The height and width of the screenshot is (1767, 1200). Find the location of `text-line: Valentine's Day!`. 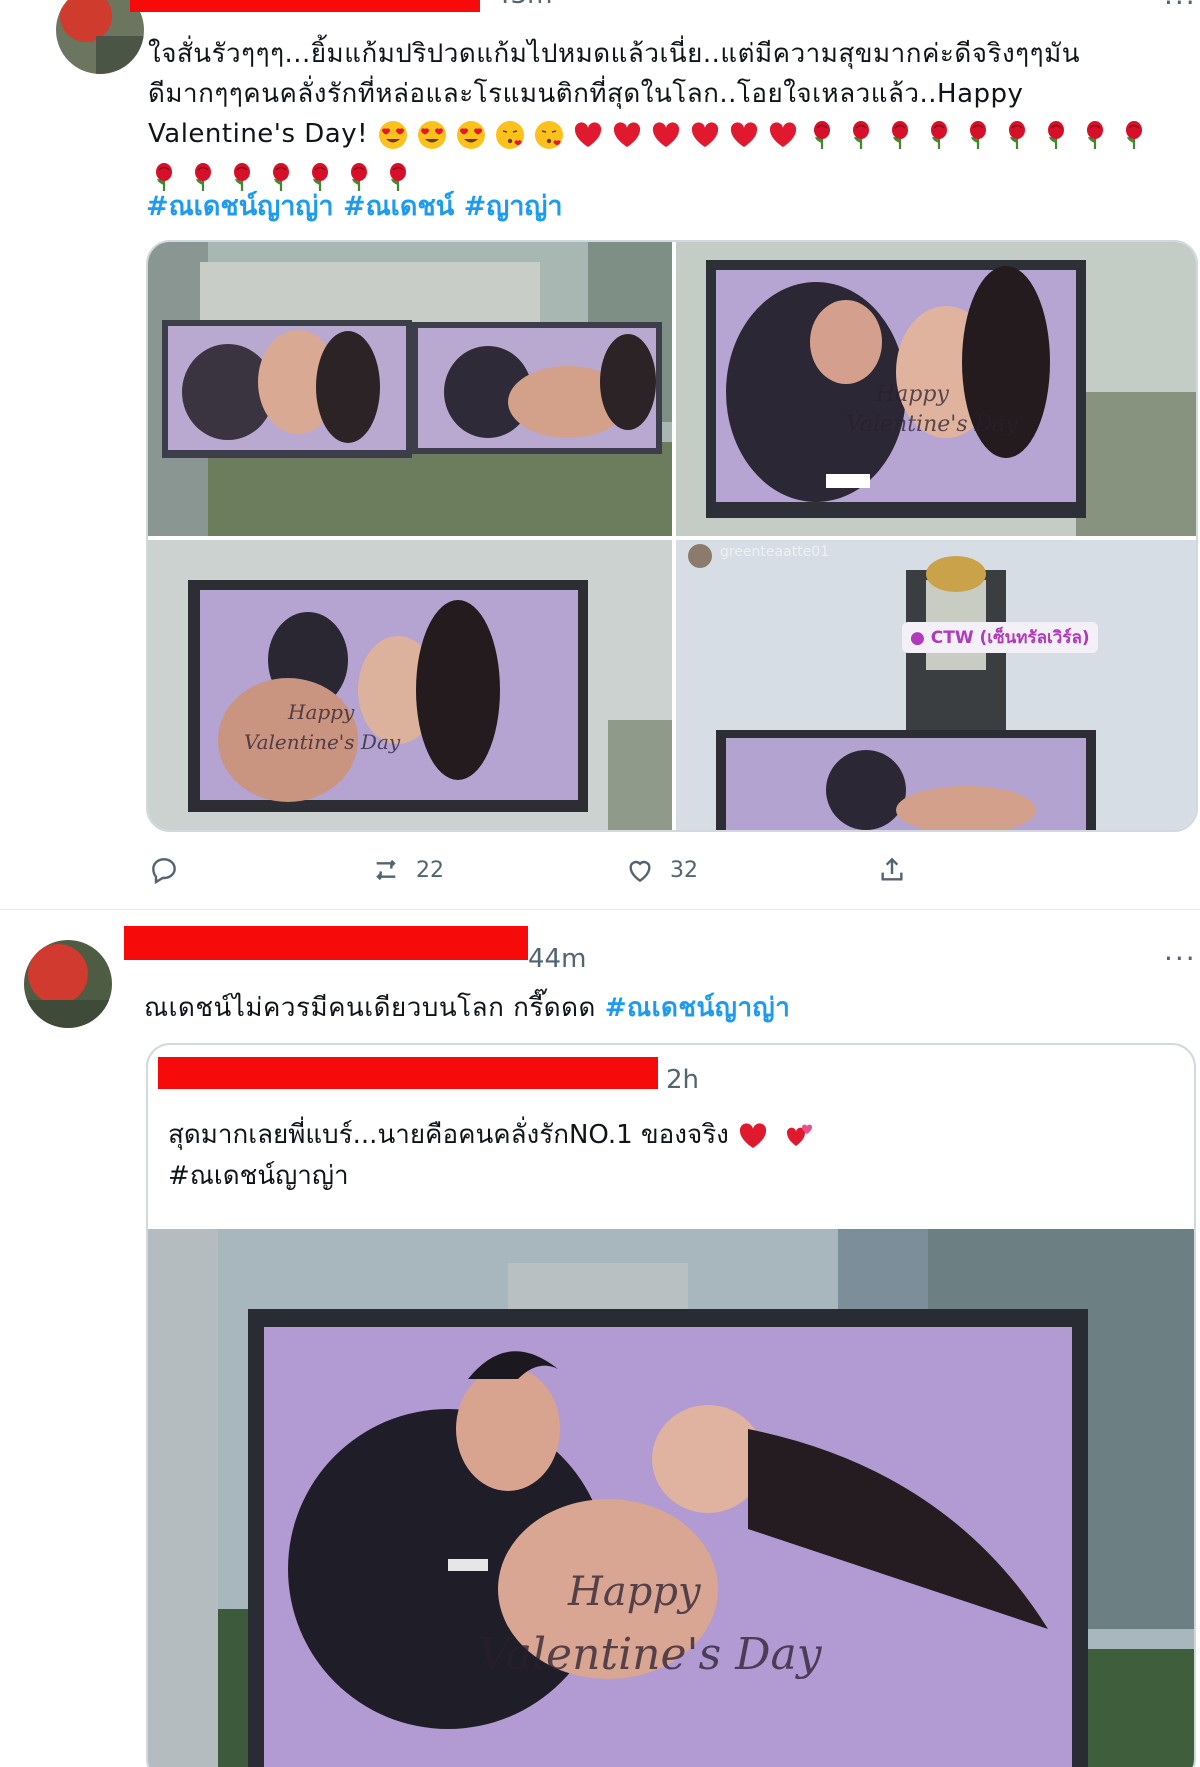

text-line: Valentine's Day! is located at coordinates (658, 134).